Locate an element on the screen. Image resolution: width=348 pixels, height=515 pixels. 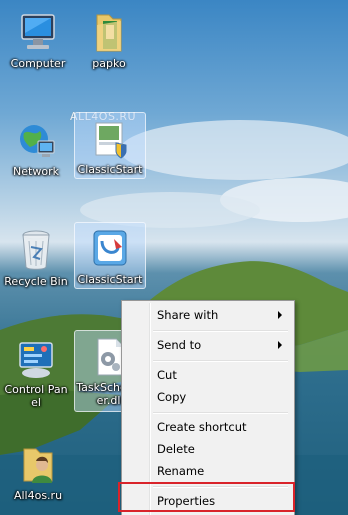
menu-item-create-shortcut: Create shortcut is located at coordinates (207, 427).